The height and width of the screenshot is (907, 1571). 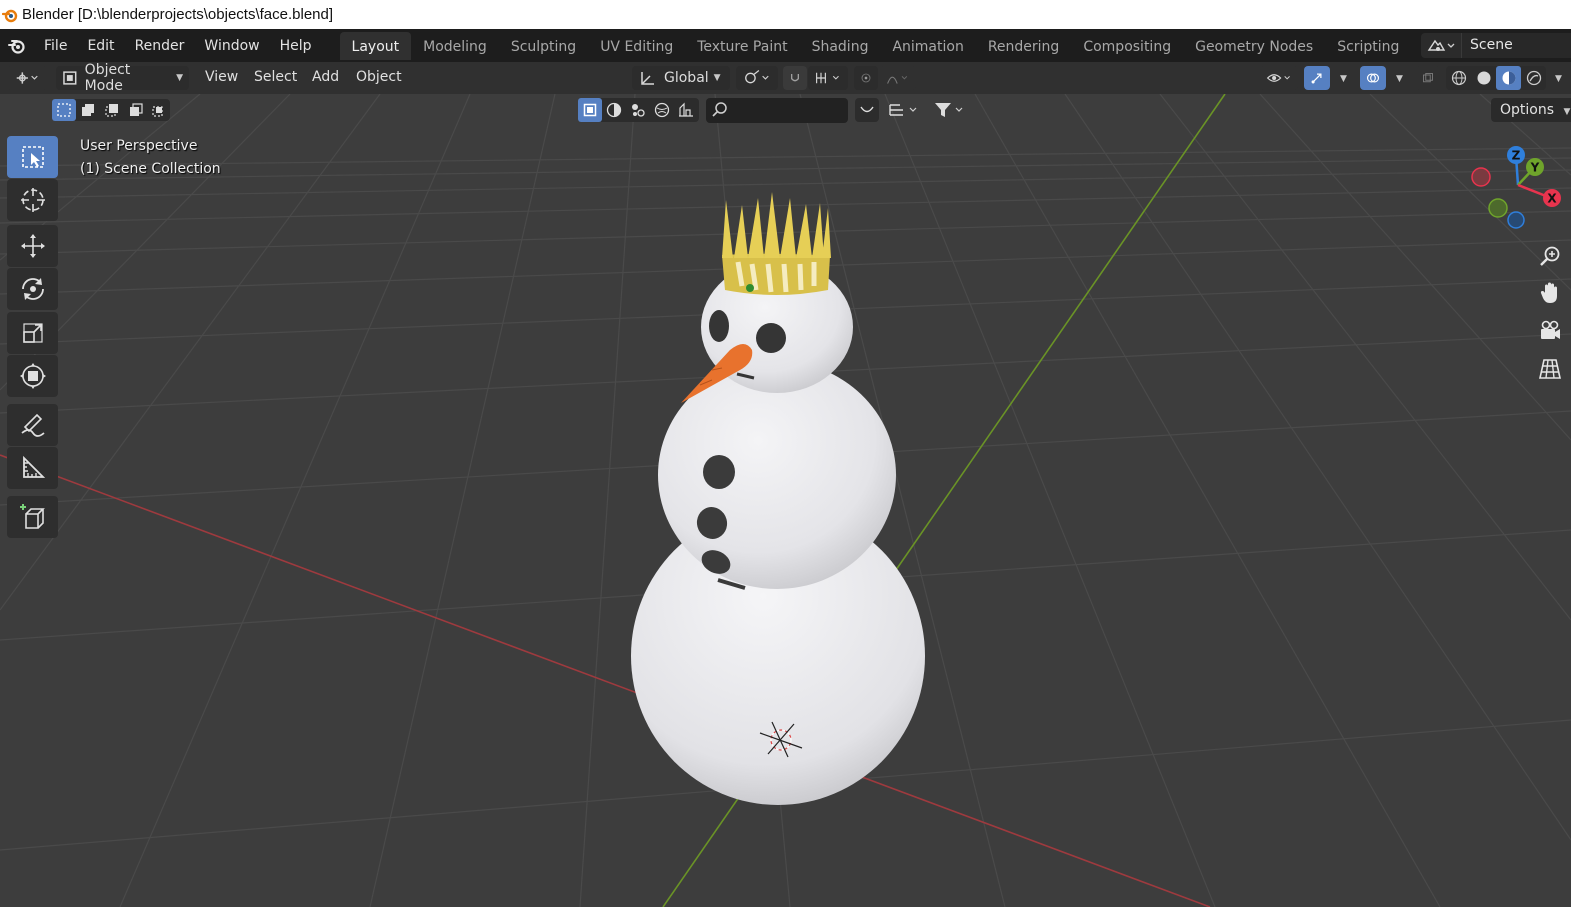 I want to click on transform-tool, so click(x=32, y=376).